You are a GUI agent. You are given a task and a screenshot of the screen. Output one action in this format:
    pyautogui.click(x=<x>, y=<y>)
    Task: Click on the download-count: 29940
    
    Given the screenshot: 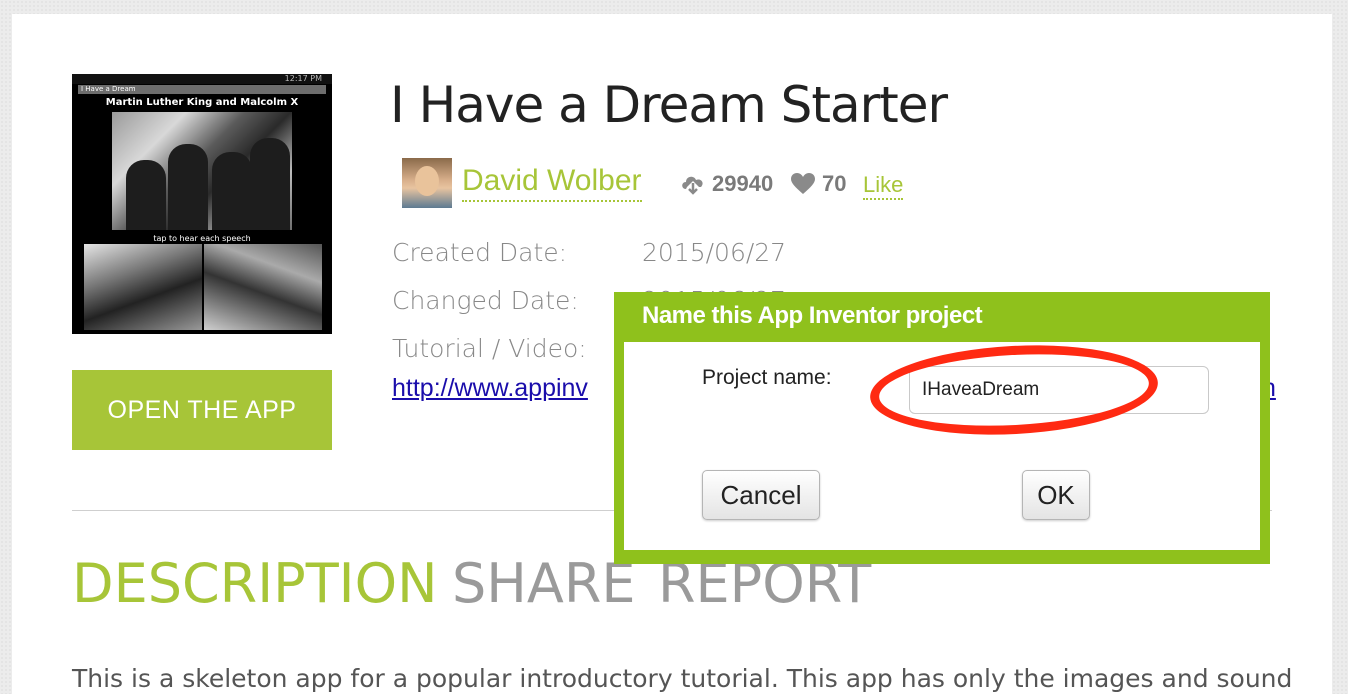 What is the action you would take?
    pyautogui.click(x=726, y=184)
    